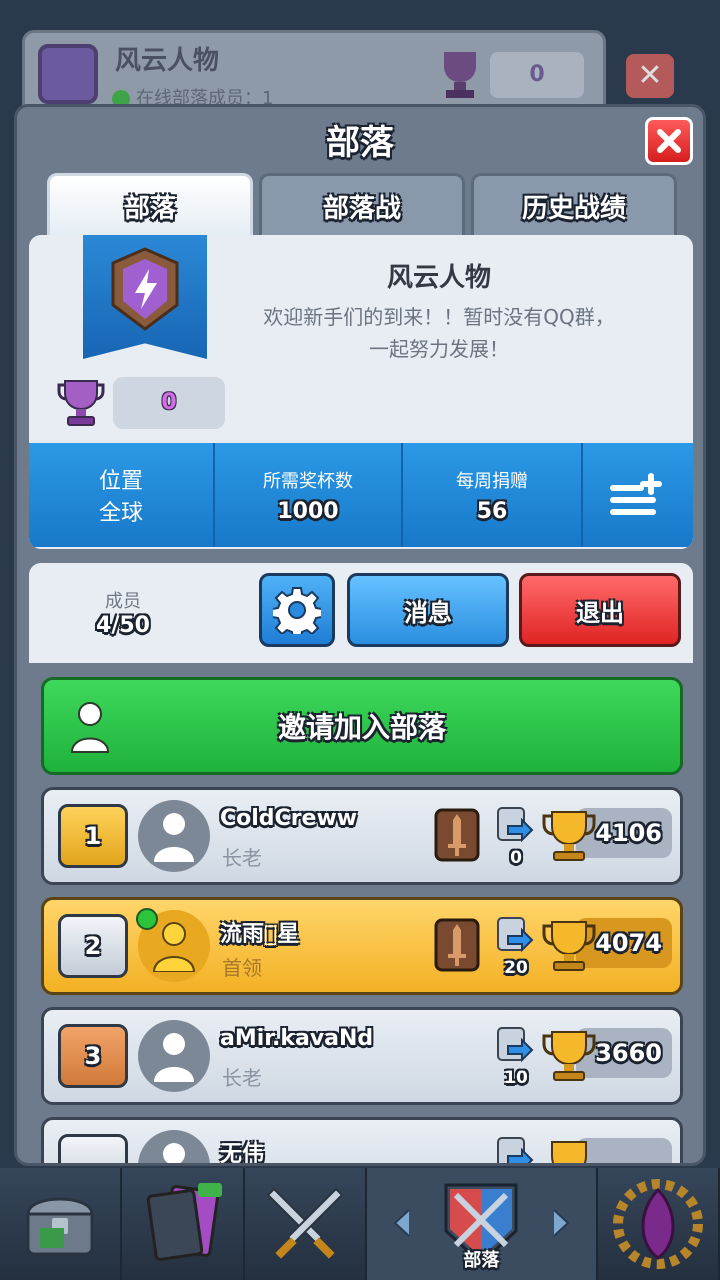 This screenshot has height=1280, width=720. I want to click on settings-button, so click(297, 610).